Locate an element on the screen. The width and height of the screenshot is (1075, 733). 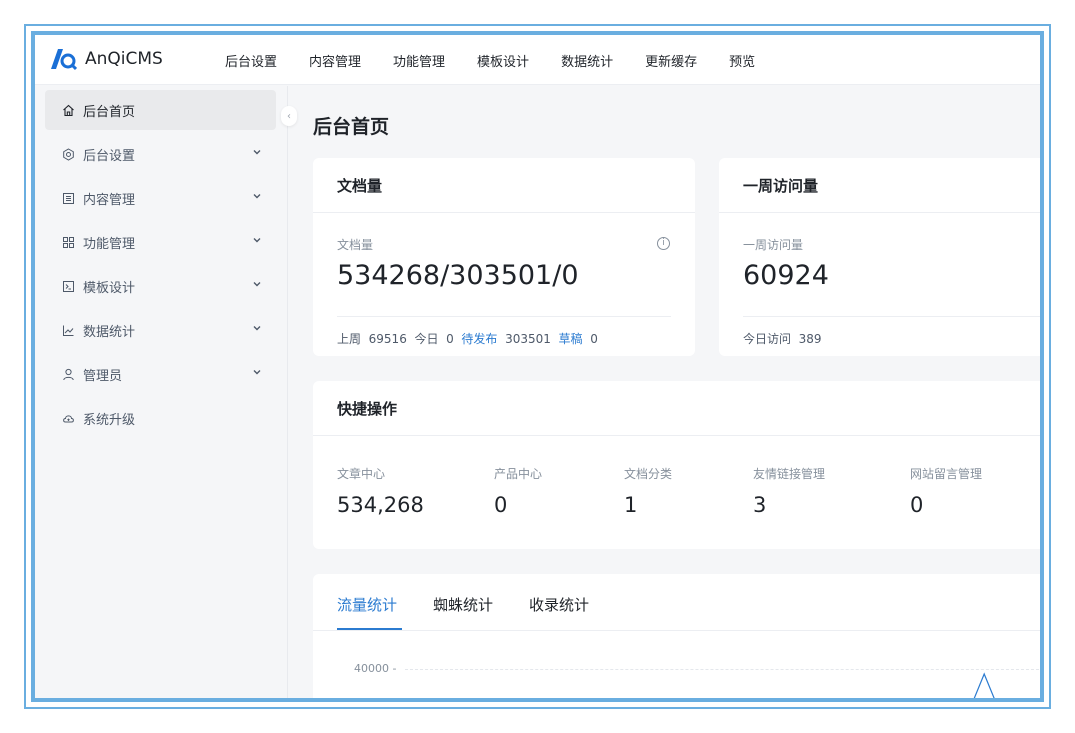
sidebar-item-label: 管理员 is located at coordinates (103, 376).